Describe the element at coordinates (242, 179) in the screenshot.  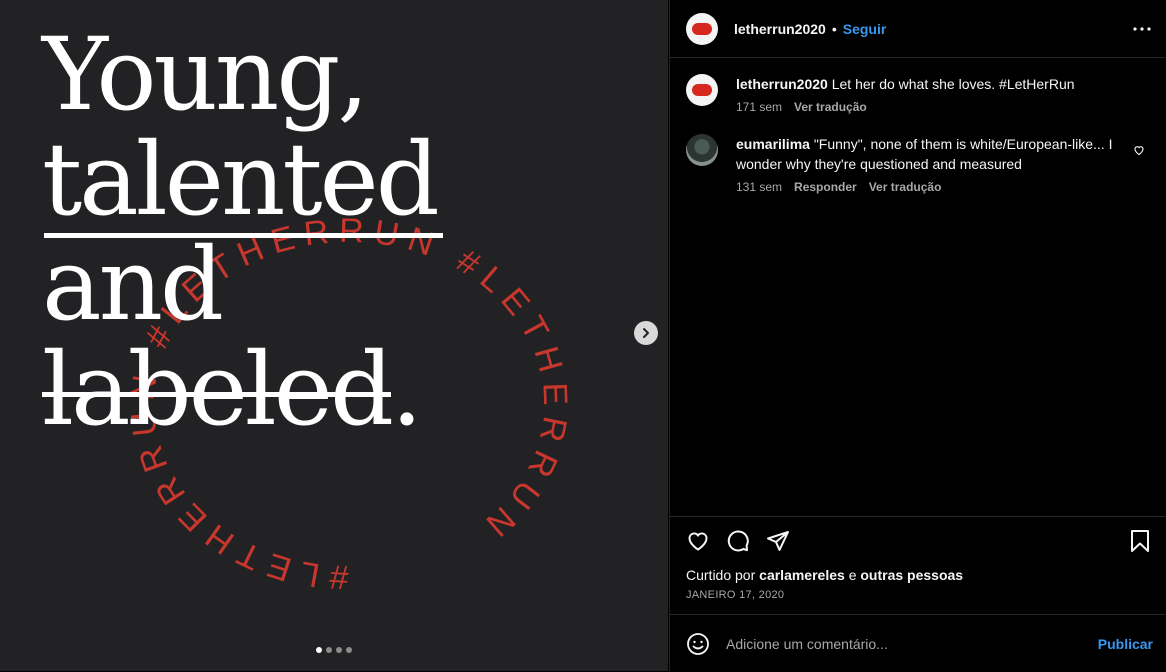
I see `headline-line-2: talented` at that location.